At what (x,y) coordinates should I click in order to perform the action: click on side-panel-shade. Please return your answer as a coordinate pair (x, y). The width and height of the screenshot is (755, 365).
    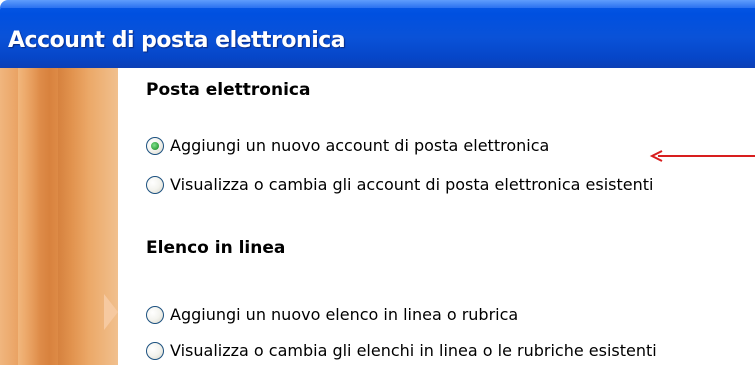
    Looking at the image, I should click on (73, 216).